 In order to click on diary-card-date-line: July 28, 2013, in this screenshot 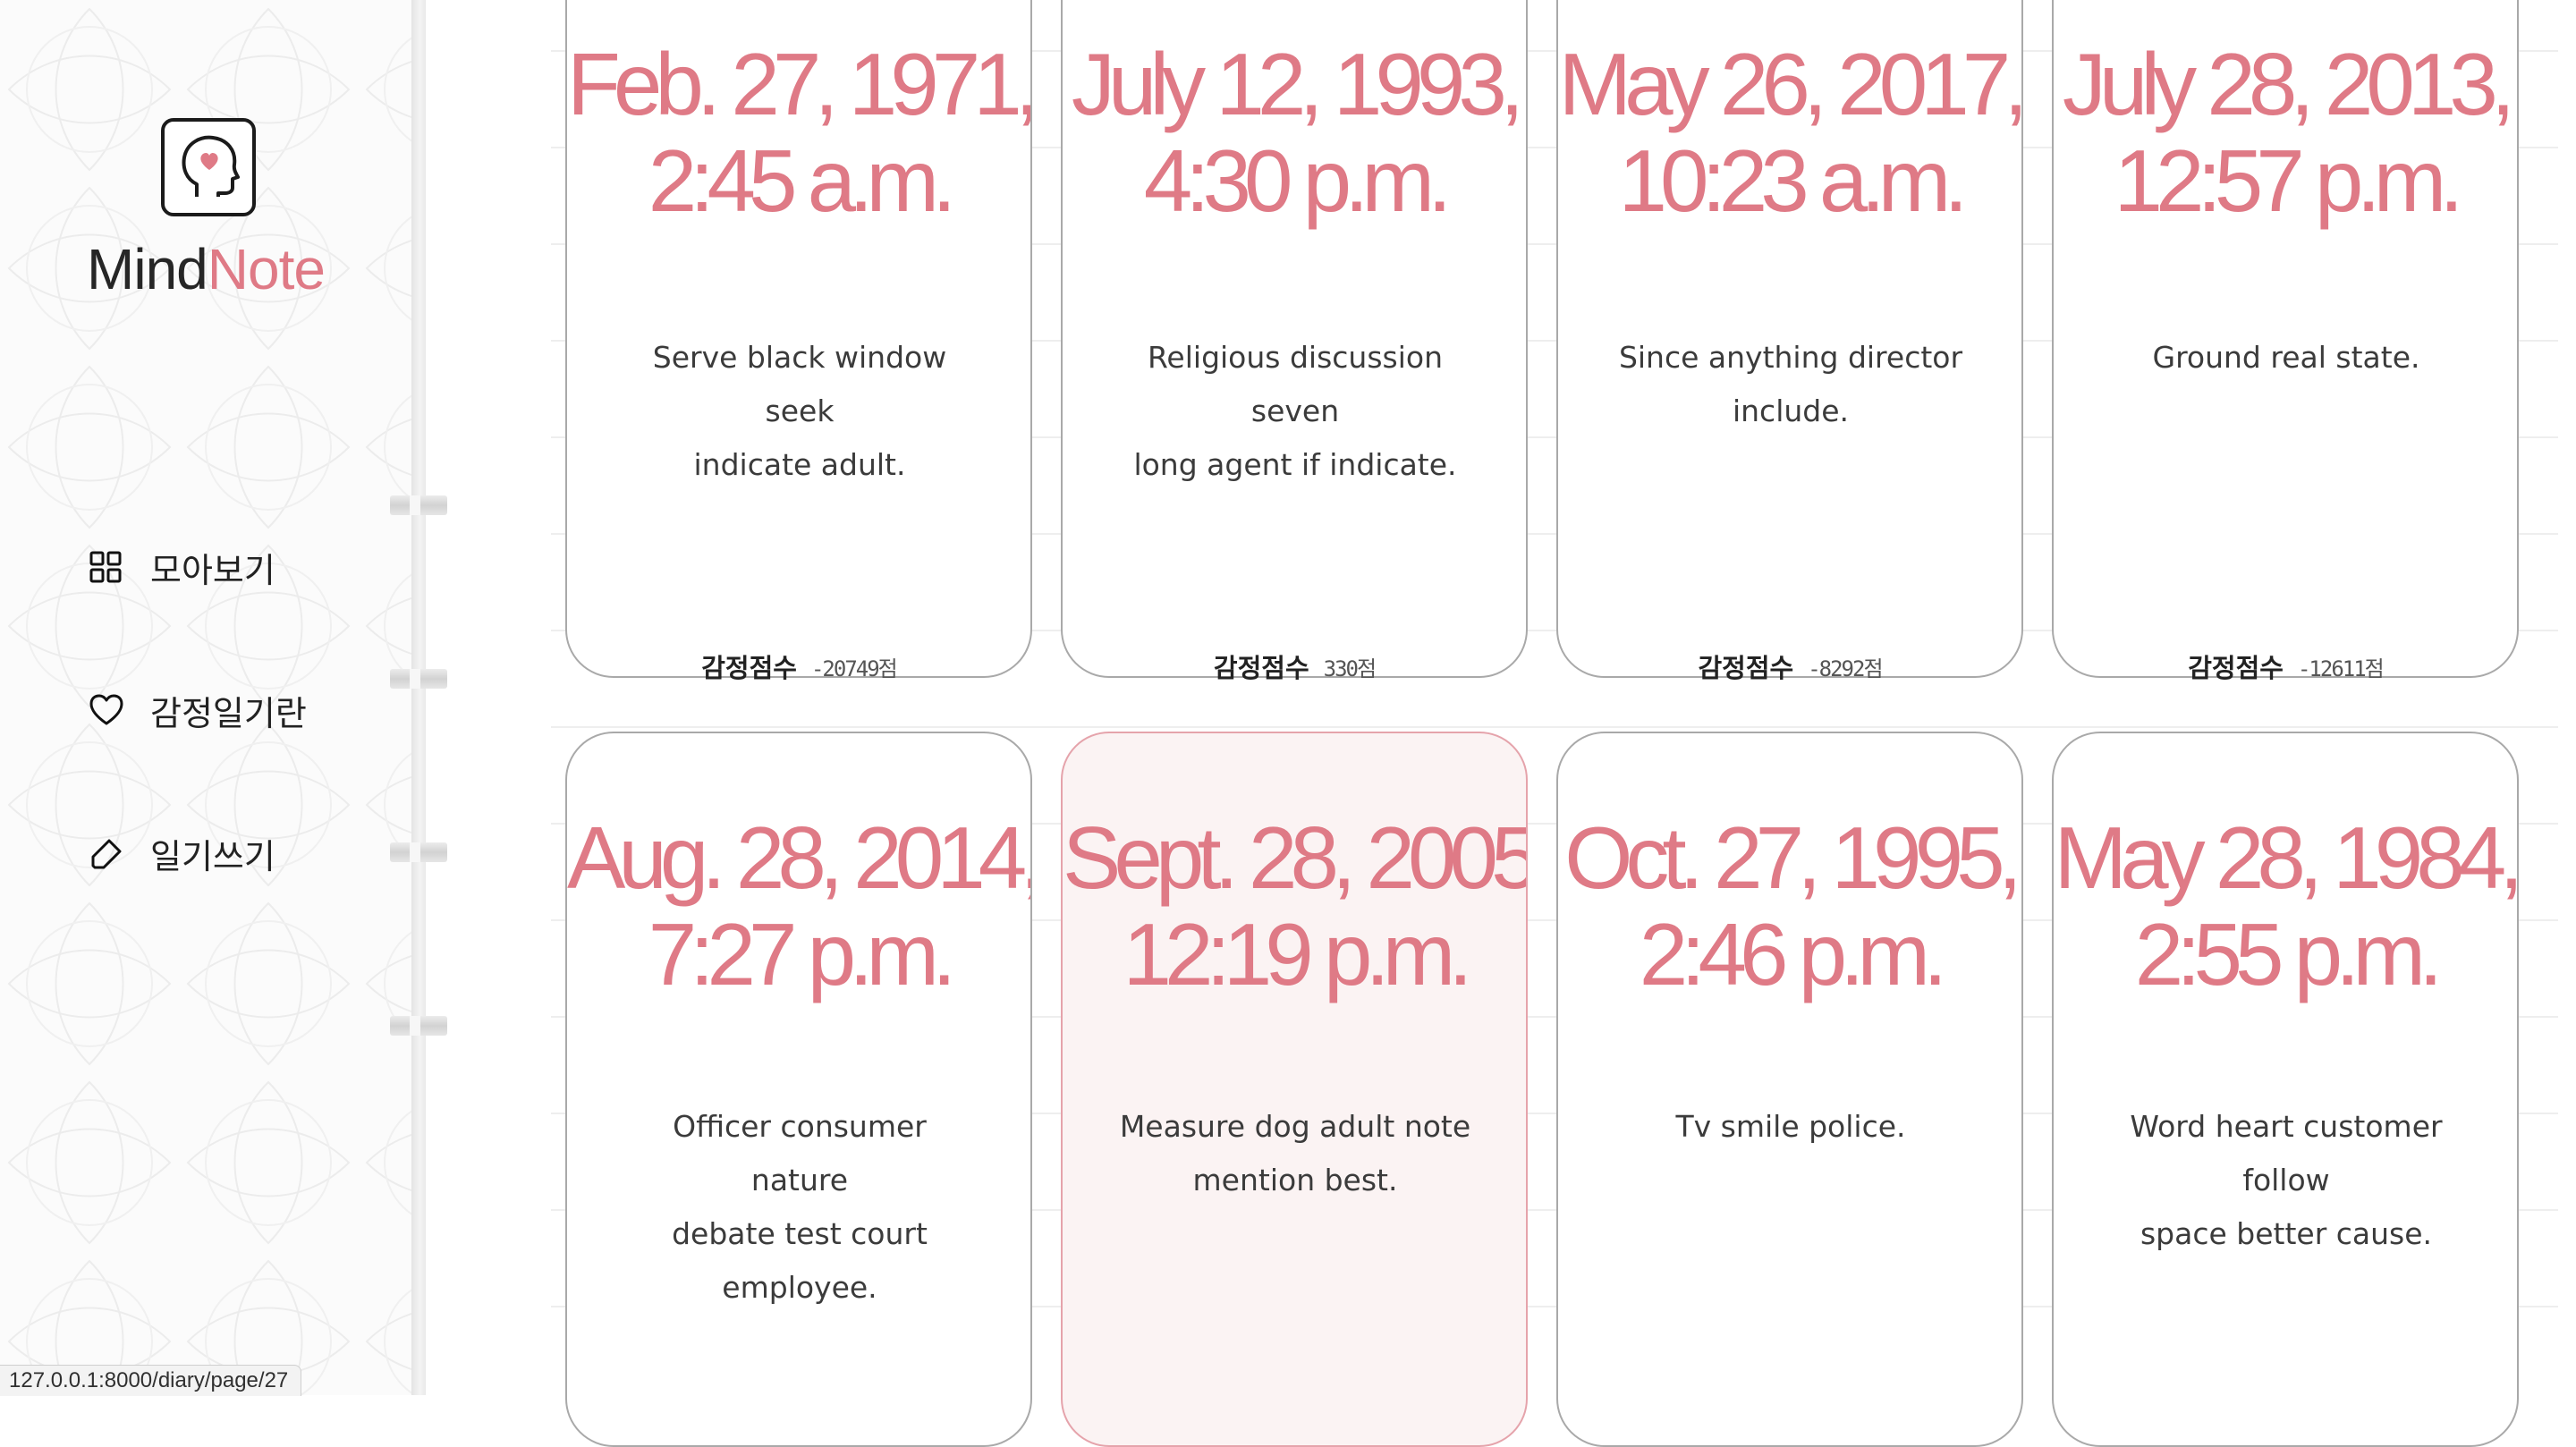, I will do `click(2288, 84)`.